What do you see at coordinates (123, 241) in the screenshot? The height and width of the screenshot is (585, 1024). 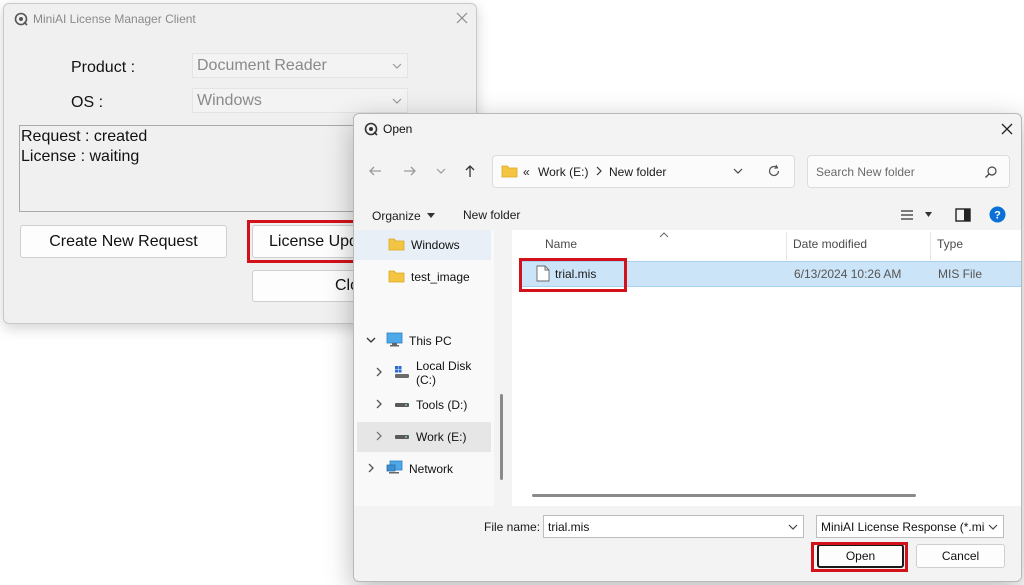 I see `create-request-button: Create New Request` at bounding box center [123, 241].